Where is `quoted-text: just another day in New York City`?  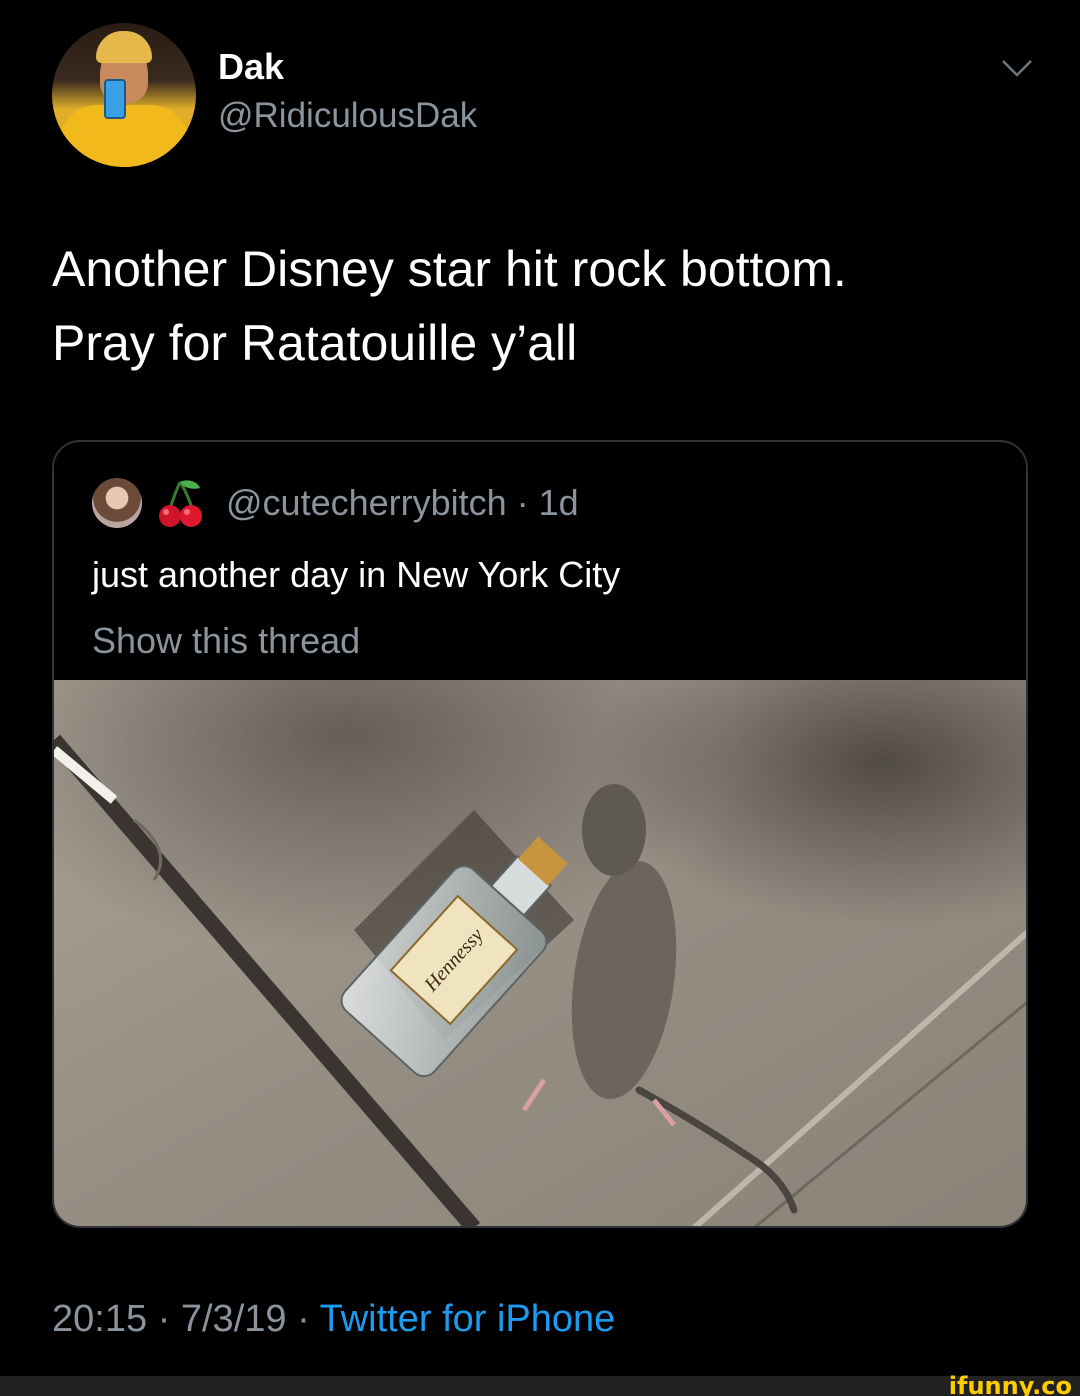
quoted-text: just another day in New York City is located at coordinates (356, 574).